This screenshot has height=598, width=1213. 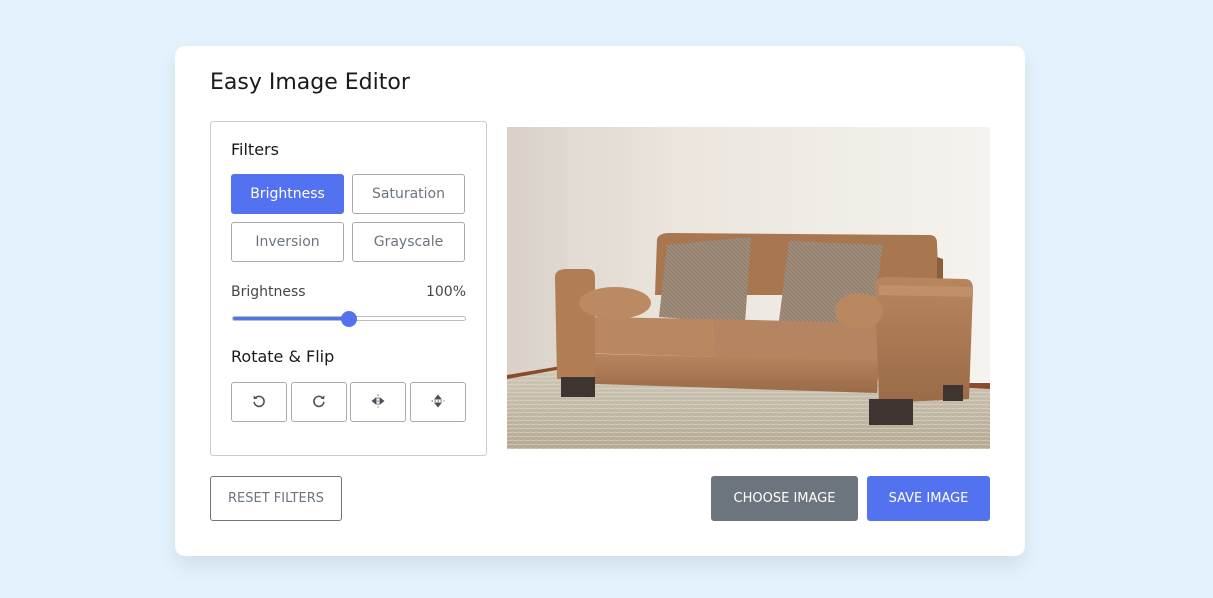 I want to click on filter-inversion-button: Inversion, so click(x=287, y=242).